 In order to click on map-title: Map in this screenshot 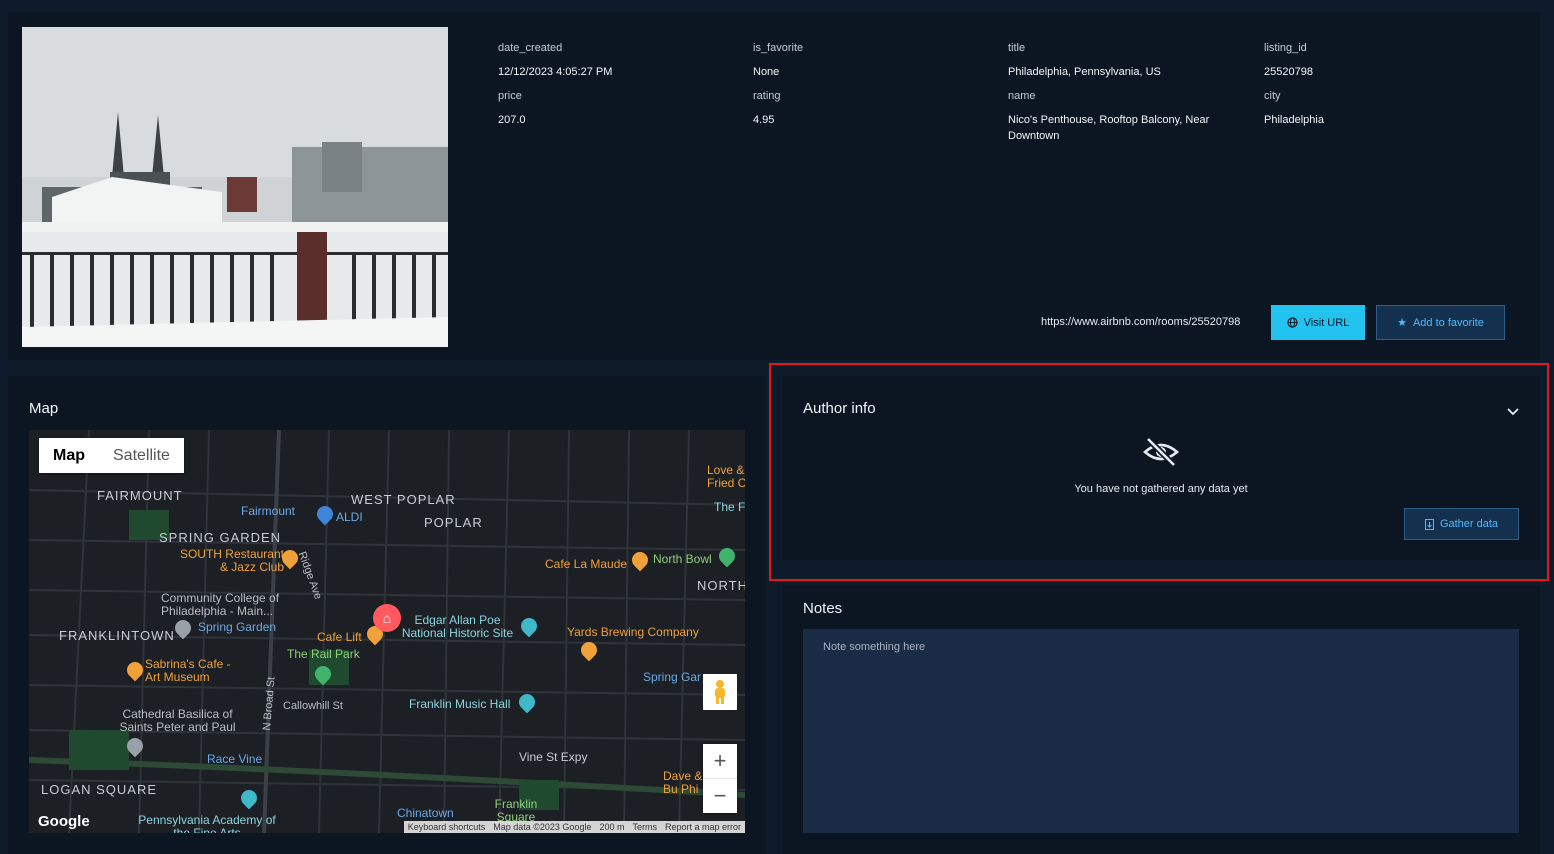, I will do `click(44, 408)`.